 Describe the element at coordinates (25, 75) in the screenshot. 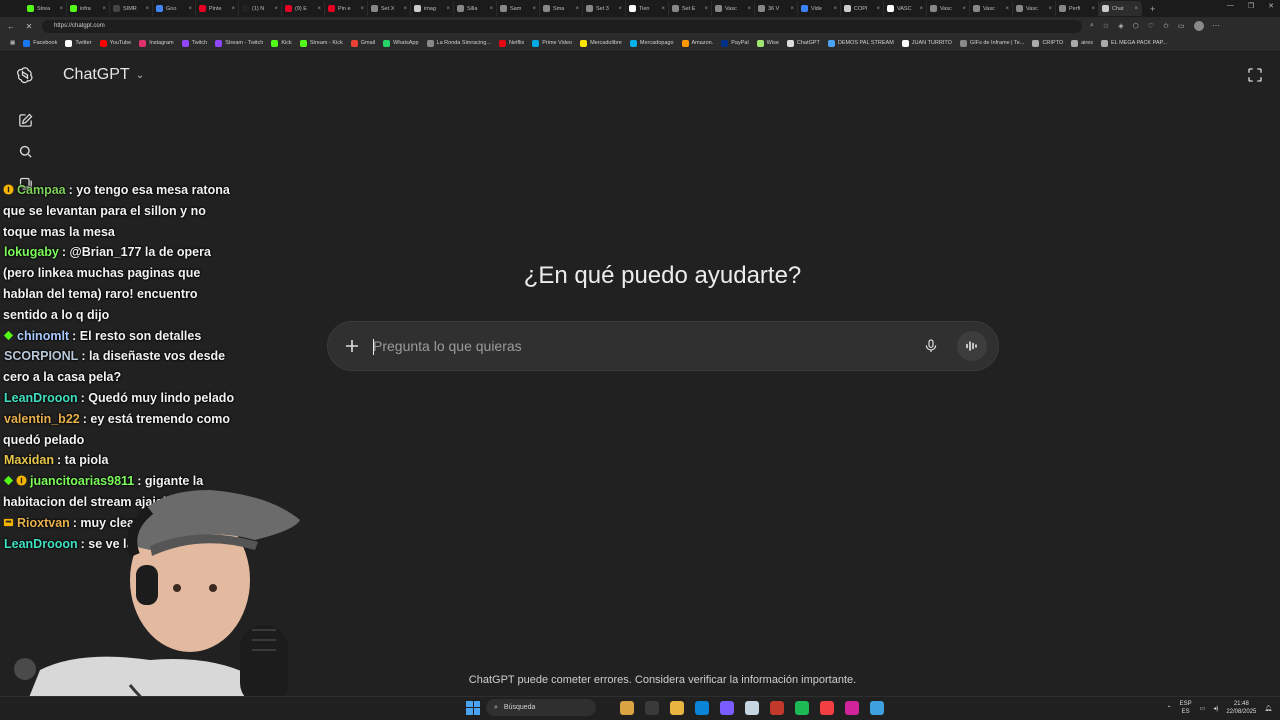

I see `openai-logo-icon` at that location.